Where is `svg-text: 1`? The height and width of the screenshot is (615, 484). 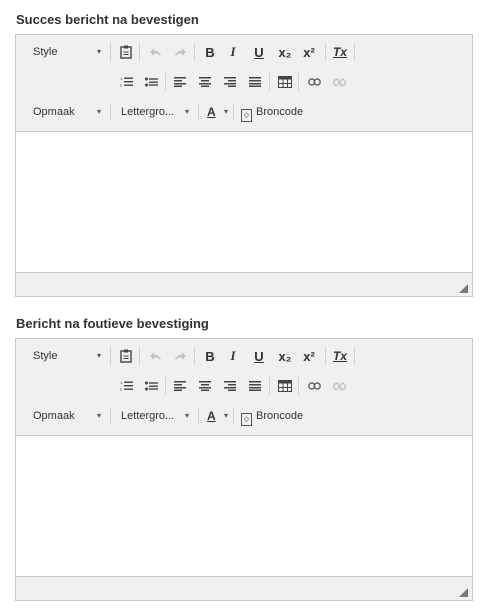
svg-text: 1 is located at coordinates (121, 78).